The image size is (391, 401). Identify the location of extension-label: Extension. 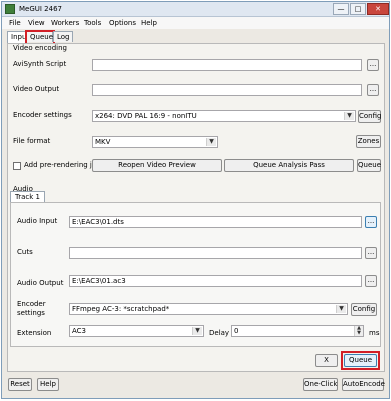
(34, 333).